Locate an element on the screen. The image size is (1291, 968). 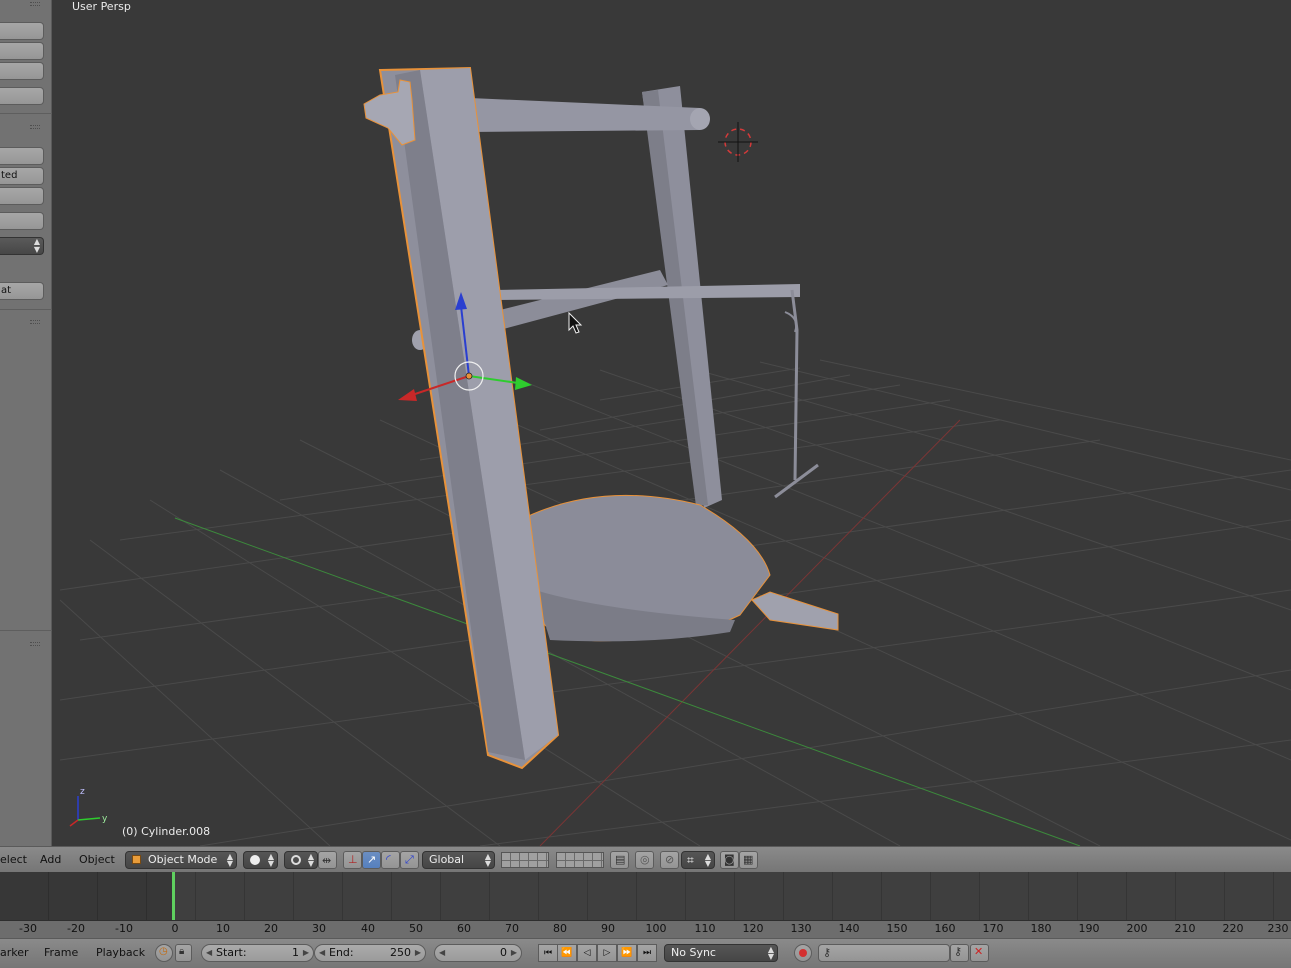
proportional-edit-button: ◎ is located at coordinates (644, 860).